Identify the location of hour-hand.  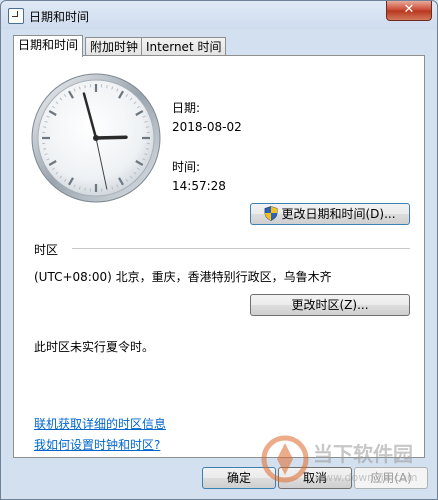
(111, 137).